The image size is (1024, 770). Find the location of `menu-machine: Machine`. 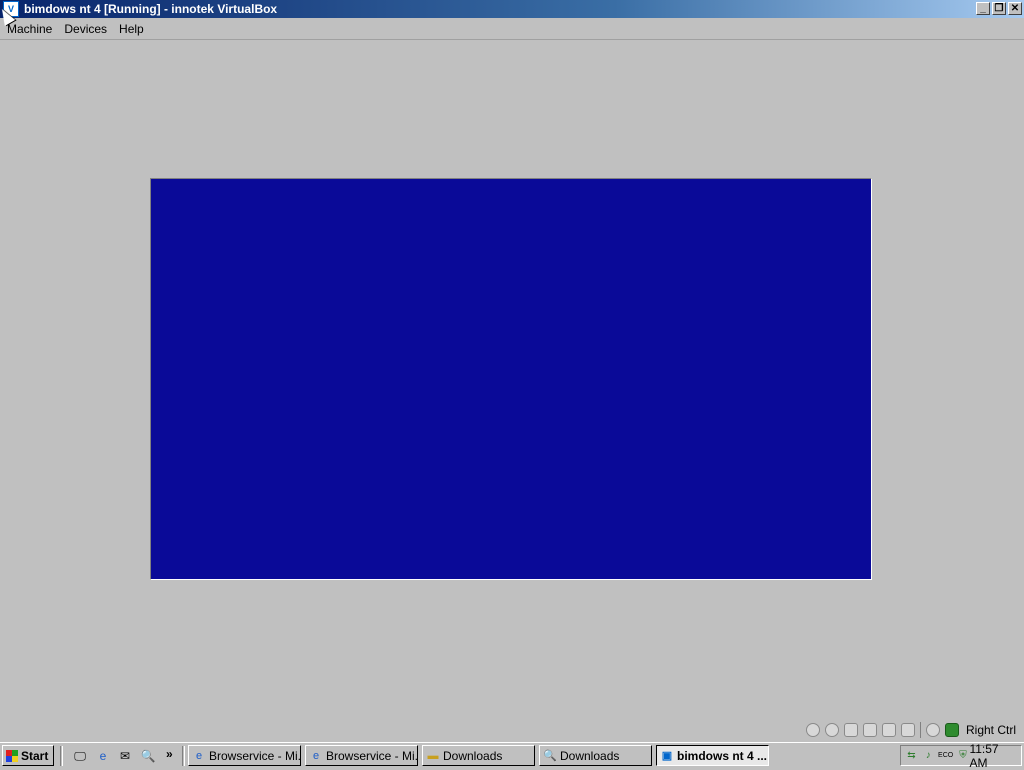

menu-machine: Machine is located at coordinates (29, 29).